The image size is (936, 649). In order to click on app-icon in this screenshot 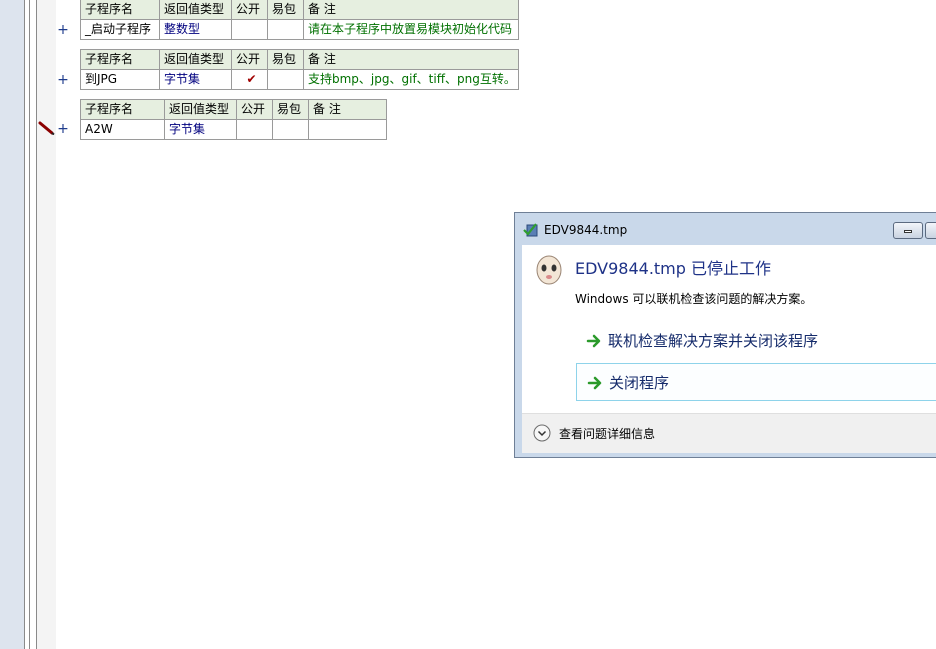, I will do `click(549, 270)`.